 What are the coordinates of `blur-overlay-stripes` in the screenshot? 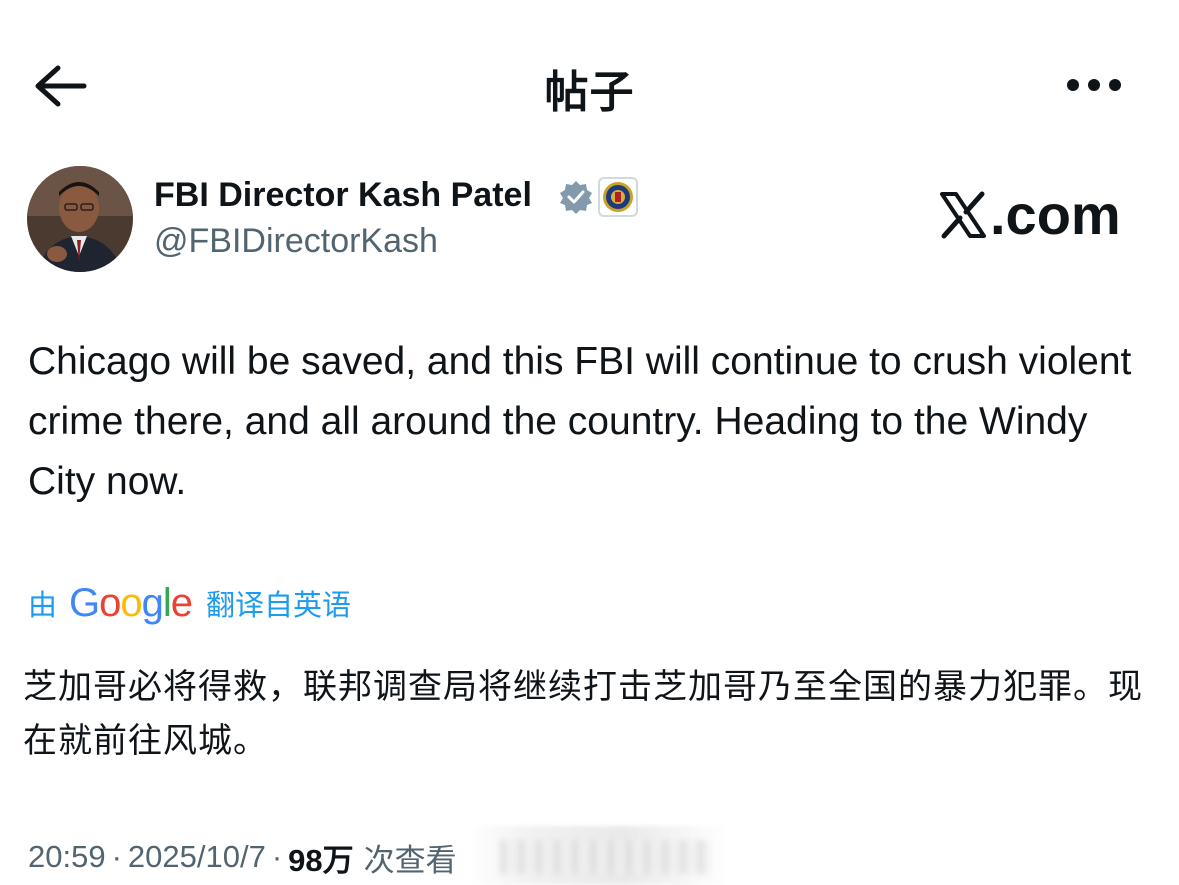 It's located at (605, 857).